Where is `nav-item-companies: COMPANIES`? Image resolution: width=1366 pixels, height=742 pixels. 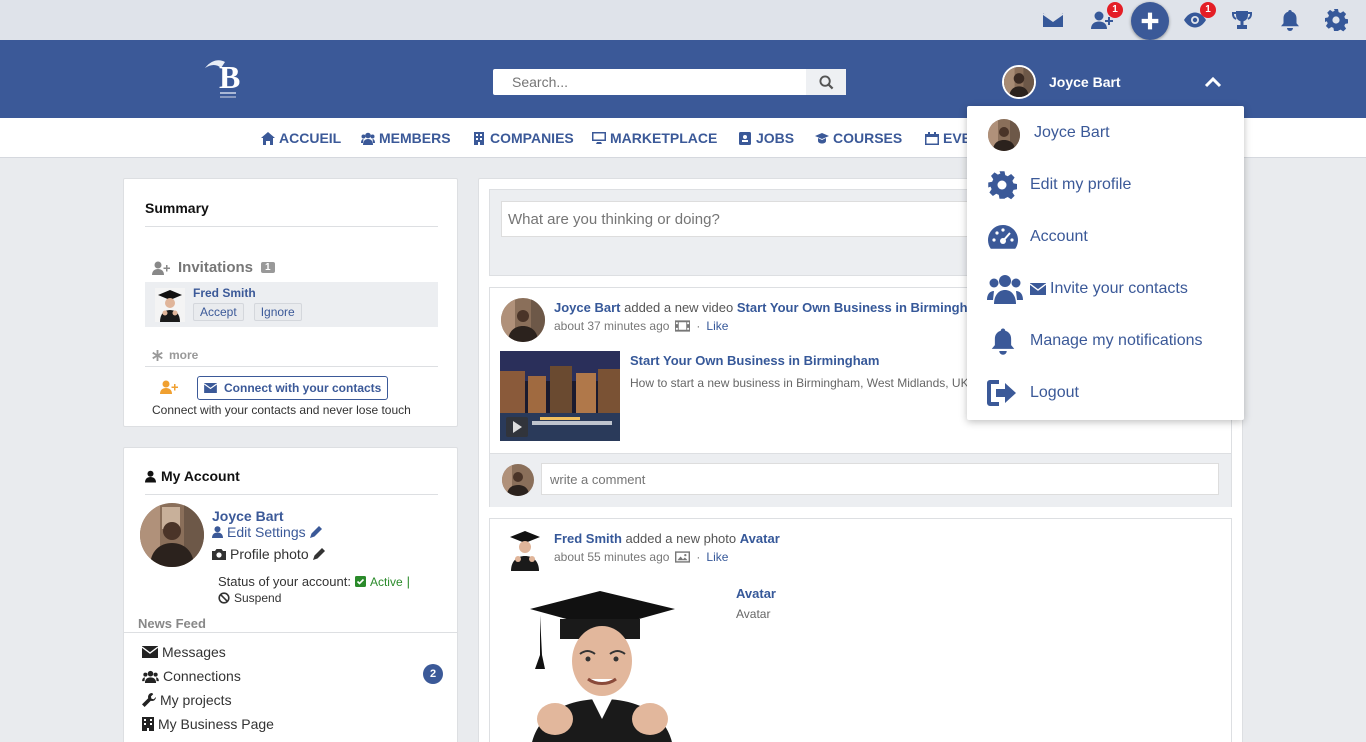
nav-item-companies: COMPANIES is located at coordinates (523, 138).